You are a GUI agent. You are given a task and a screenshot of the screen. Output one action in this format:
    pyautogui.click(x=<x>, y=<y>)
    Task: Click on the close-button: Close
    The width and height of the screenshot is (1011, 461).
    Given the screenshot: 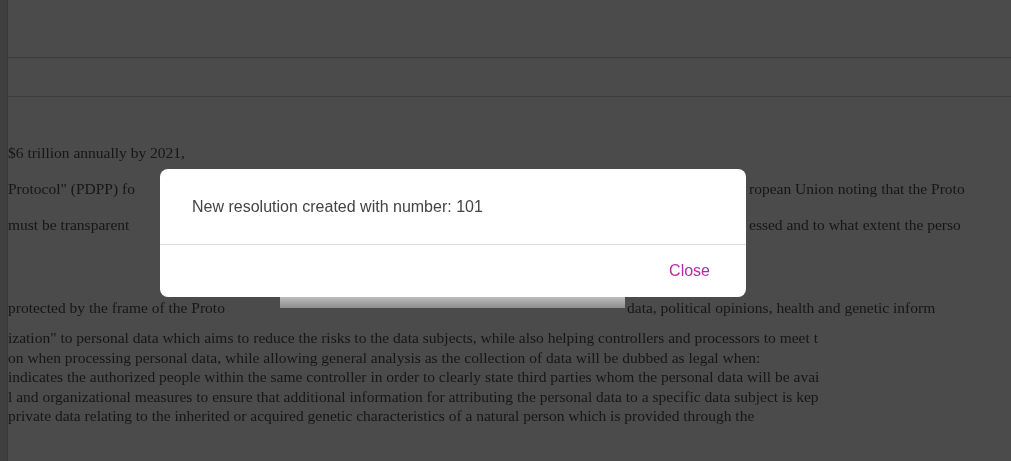 What is the action you would take?
    pyautogui.click(x=689, y=271)
    